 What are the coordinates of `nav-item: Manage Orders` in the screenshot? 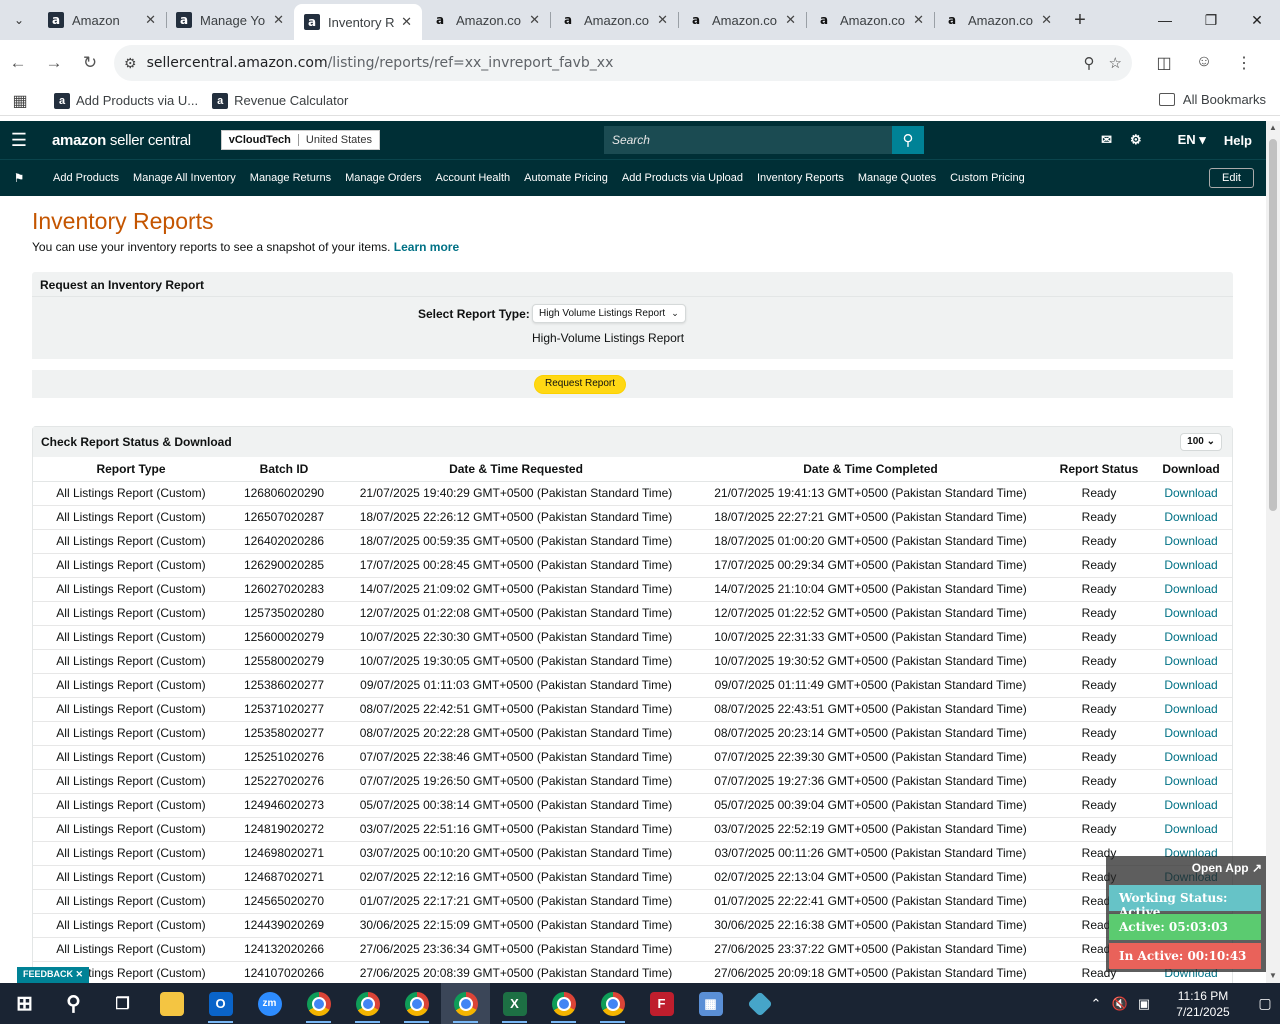 It's located at (383, 178).